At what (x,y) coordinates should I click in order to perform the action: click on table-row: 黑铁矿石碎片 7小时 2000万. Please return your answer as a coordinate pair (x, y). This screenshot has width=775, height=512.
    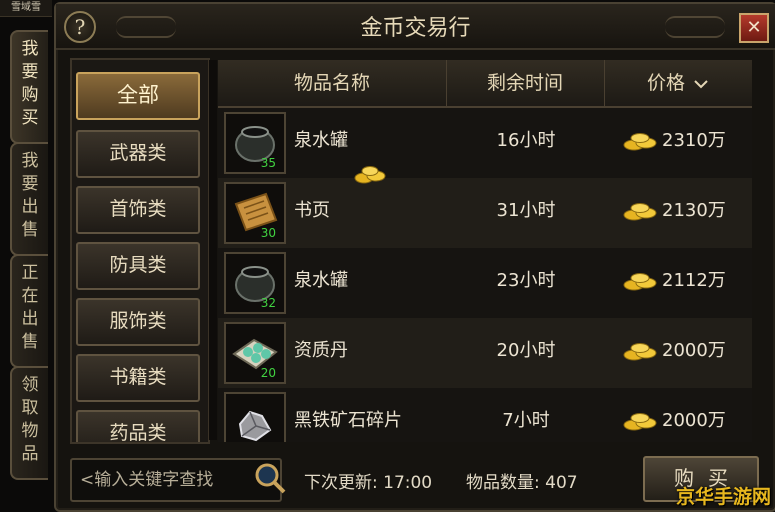
    Looking at the image, I should click on (485, 415).